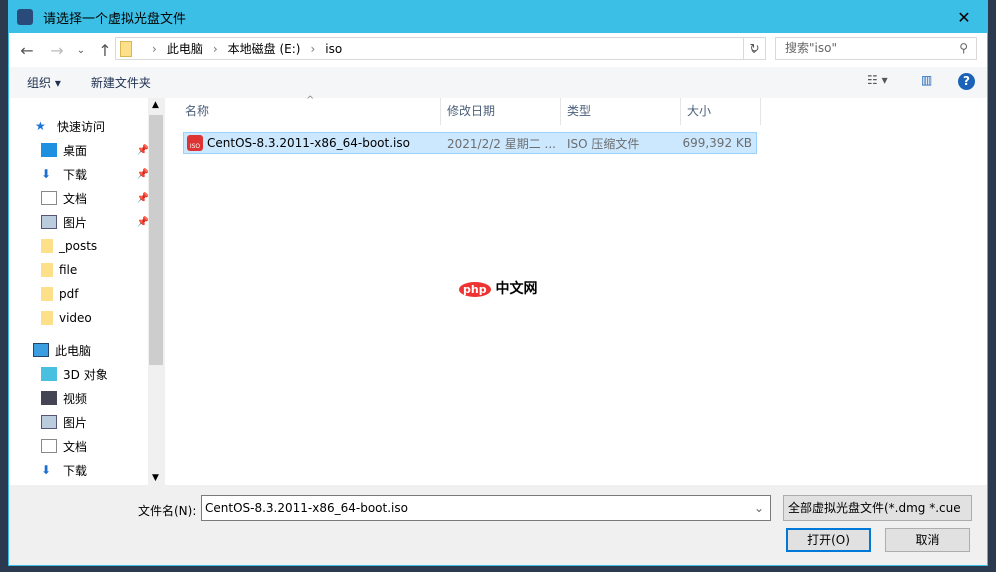  I want to click on nav-item-3d-objects: 3D 对象, so click(95, 374).